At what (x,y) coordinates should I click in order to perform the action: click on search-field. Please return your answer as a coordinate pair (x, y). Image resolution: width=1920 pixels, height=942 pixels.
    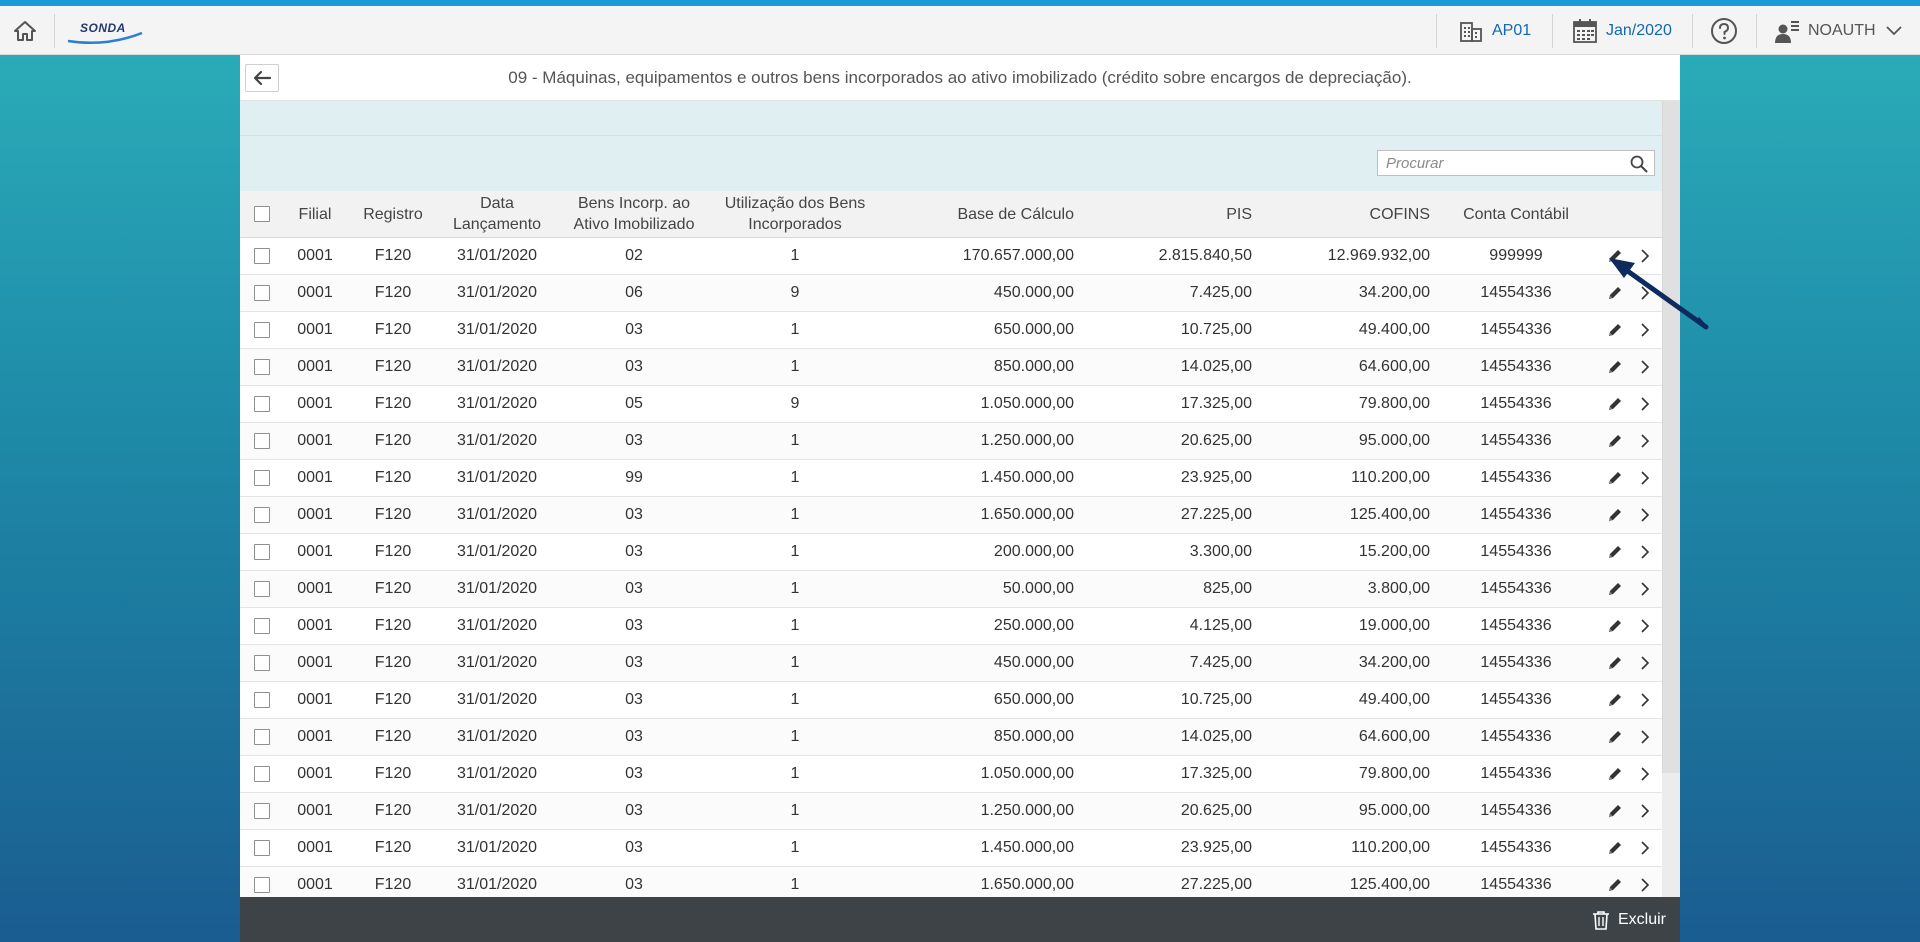
    Looking at the image, I should click on (1516, 163).